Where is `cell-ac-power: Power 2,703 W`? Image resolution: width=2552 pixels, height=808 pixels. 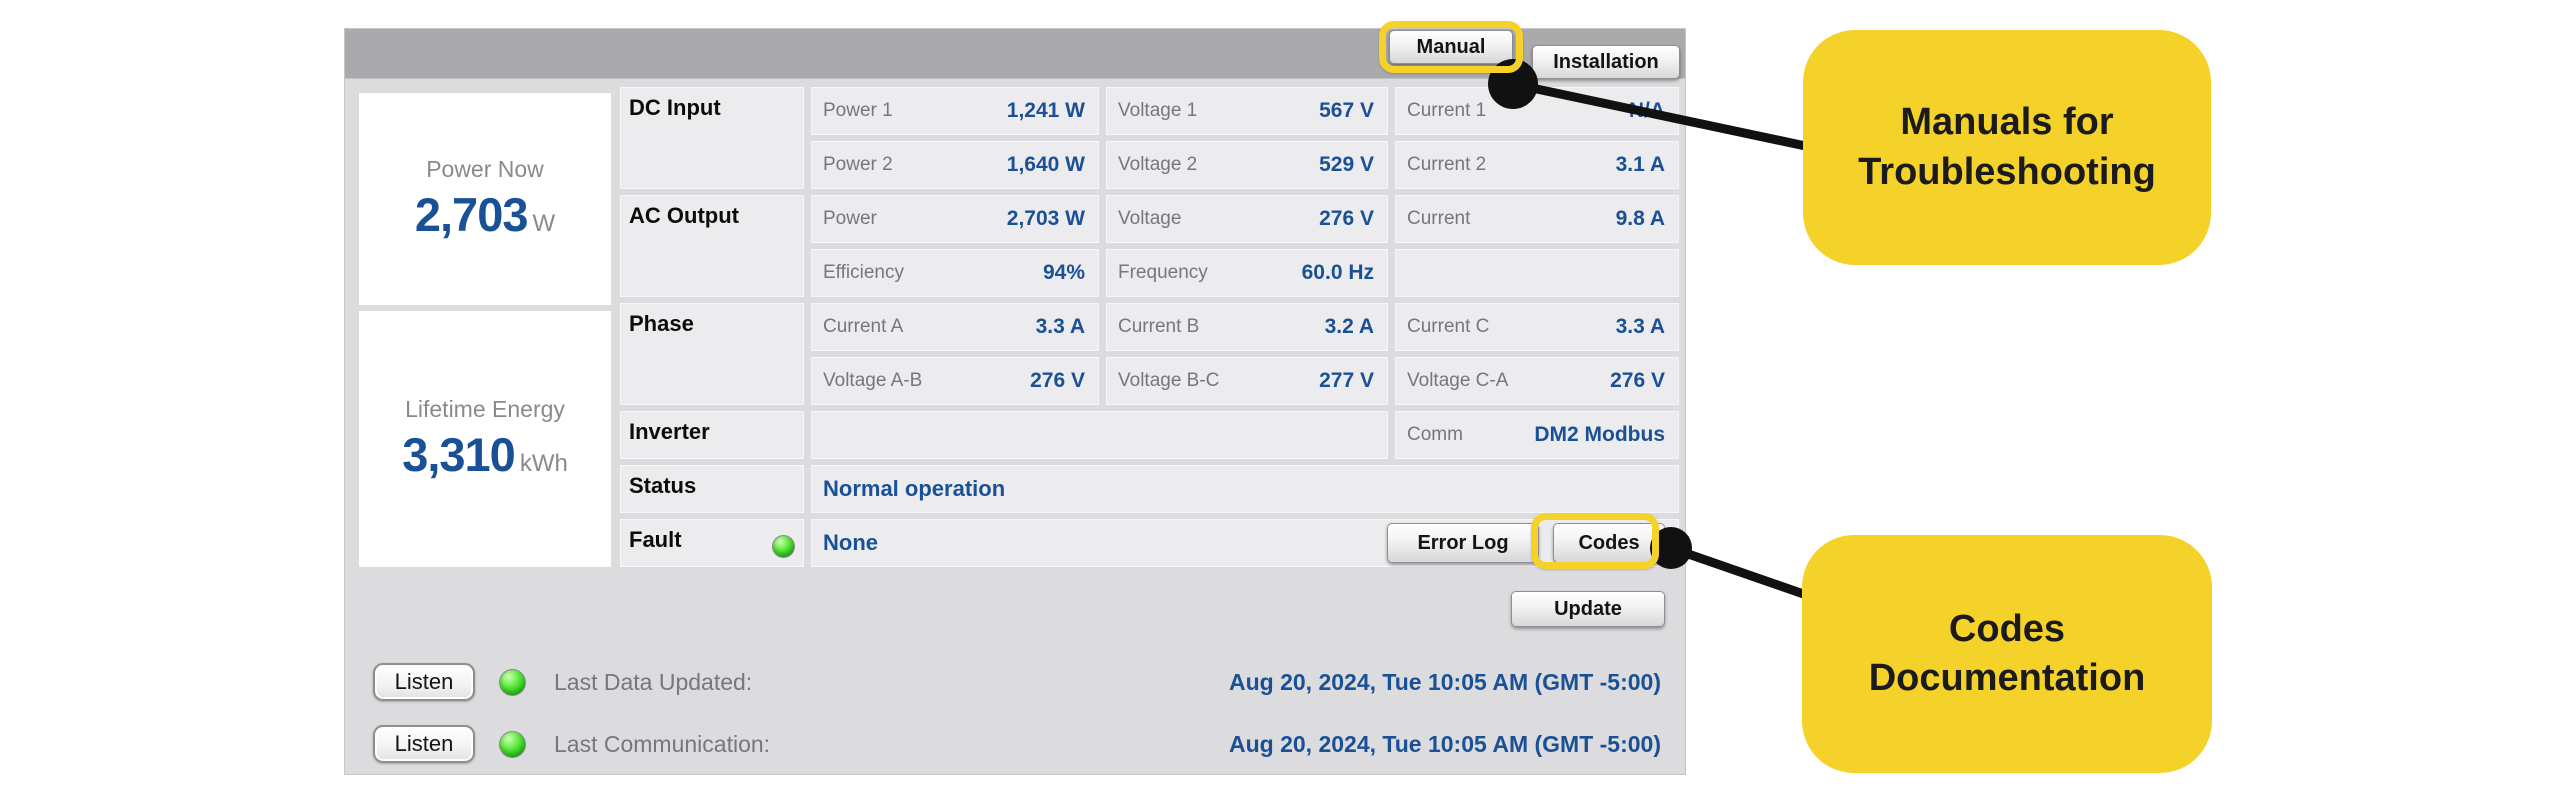 cell-ac-power: Power 2,703 W is located at coordinates (955, 219).